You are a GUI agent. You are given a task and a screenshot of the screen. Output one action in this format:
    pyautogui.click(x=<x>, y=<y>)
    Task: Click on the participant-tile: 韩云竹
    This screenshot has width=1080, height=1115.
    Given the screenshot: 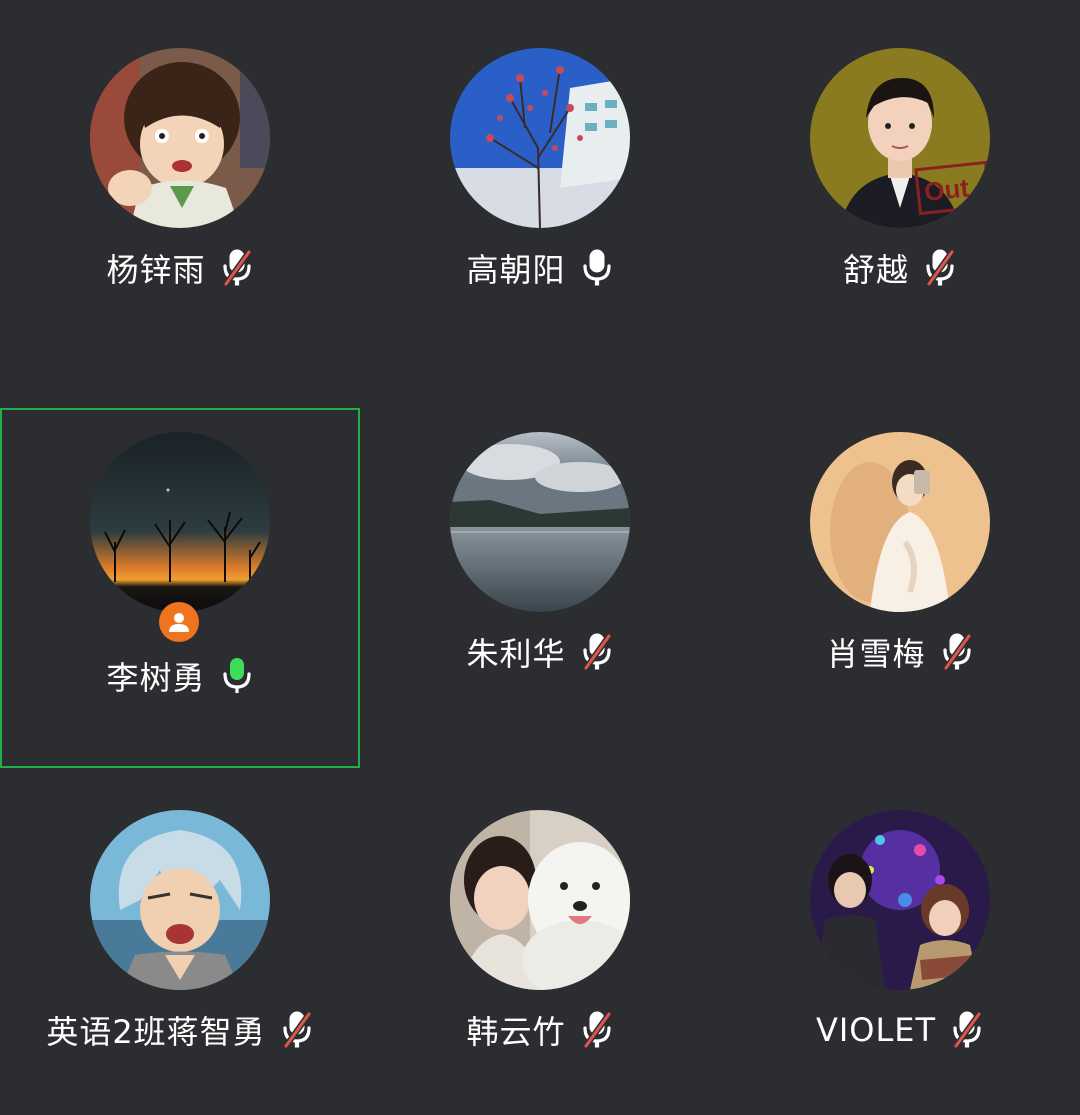 What is the action you would take?
    pyautogui.click(x=540, y=938)
    